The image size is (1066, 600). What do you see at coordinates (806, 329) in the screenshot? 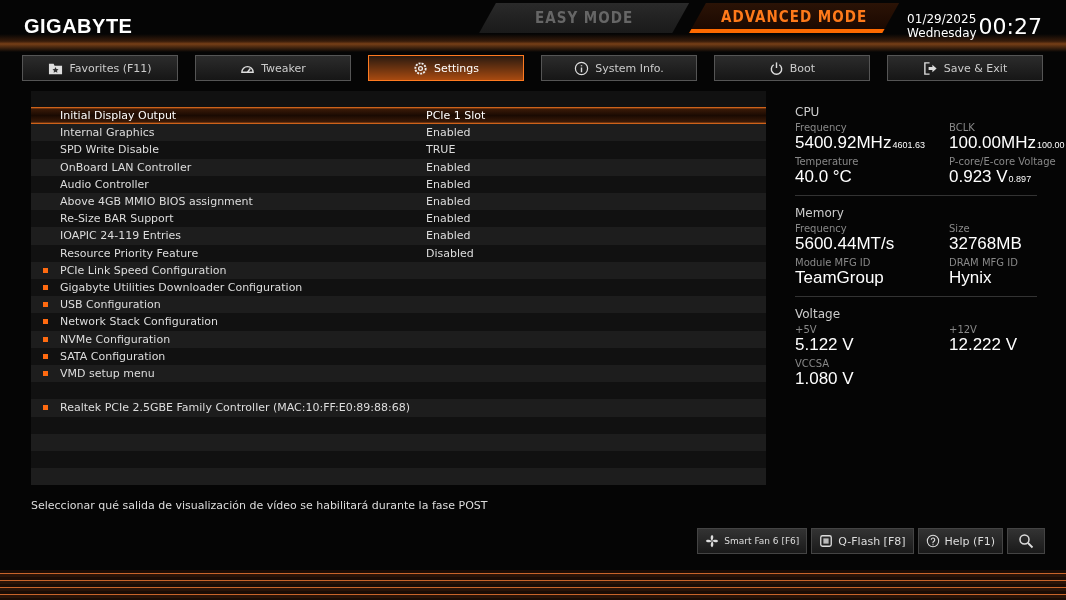
I see `reading-label: +5V` at bounding box center [806, 329].